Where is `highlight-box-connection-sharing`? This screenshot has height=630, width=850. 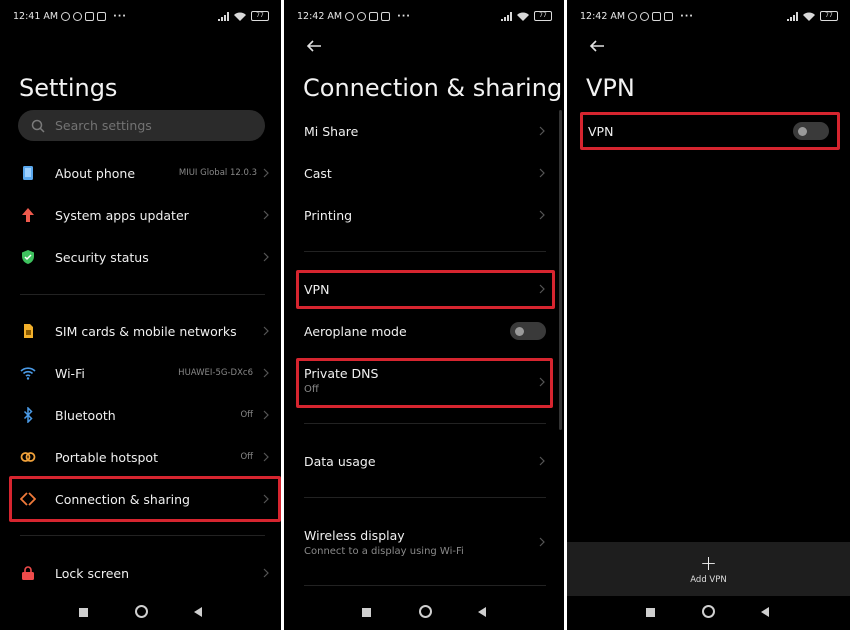
highlight-box-connection-sharing is located at coordinates (145, 499).